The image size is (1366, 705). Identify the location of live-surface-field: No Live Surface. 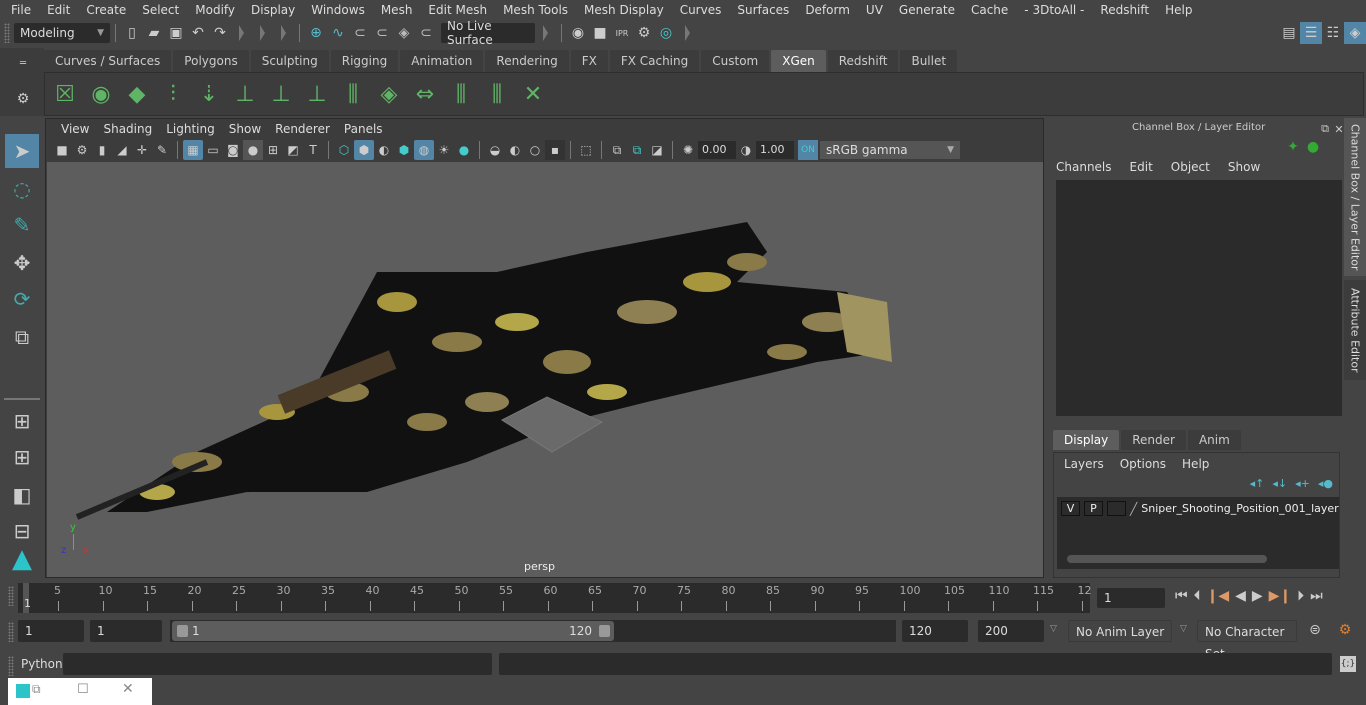
(488, 33).